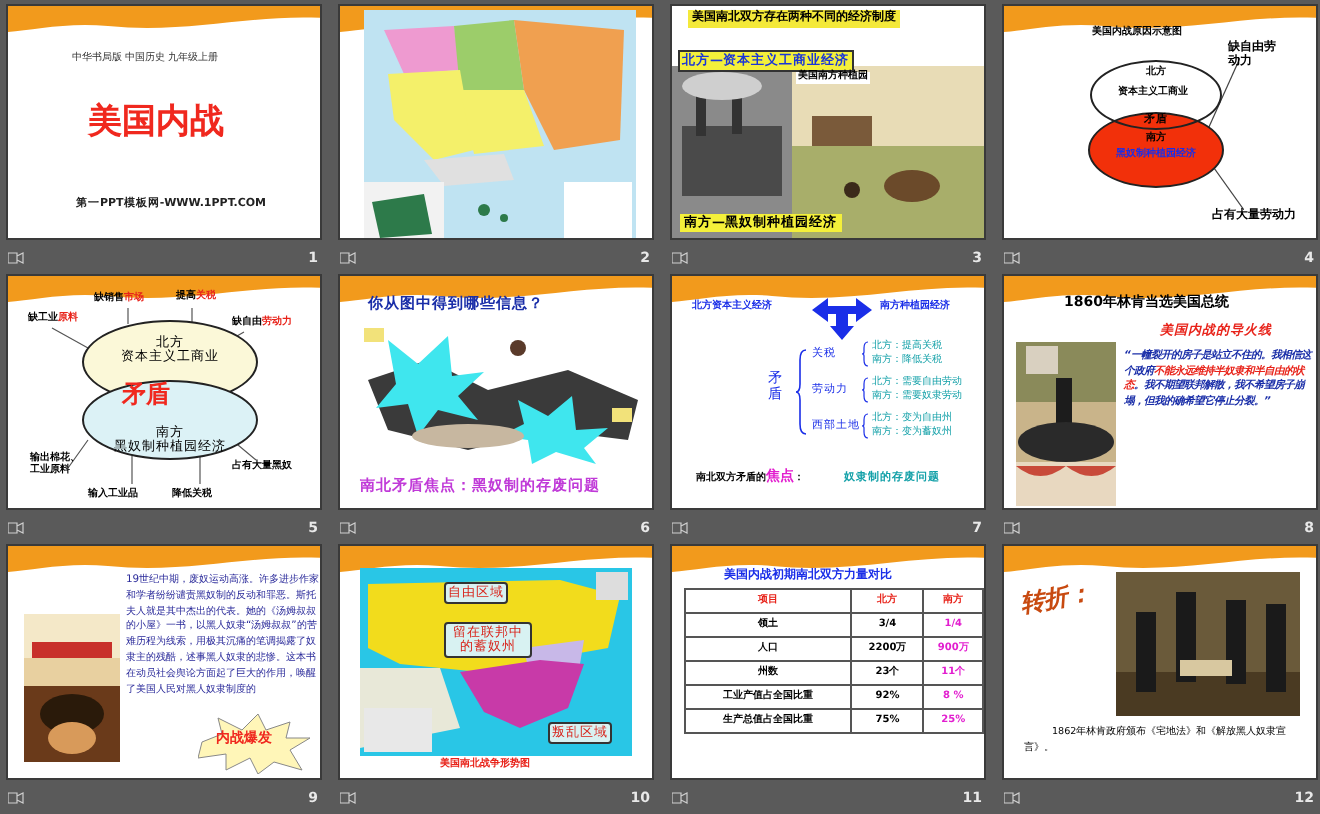 The height and width of the screenshot is (814, 1320). What do you see at coordinates (1056, 599) in the screenshot?
I see `wordart-heading: 转折：` at bounding box center [1056, 599].